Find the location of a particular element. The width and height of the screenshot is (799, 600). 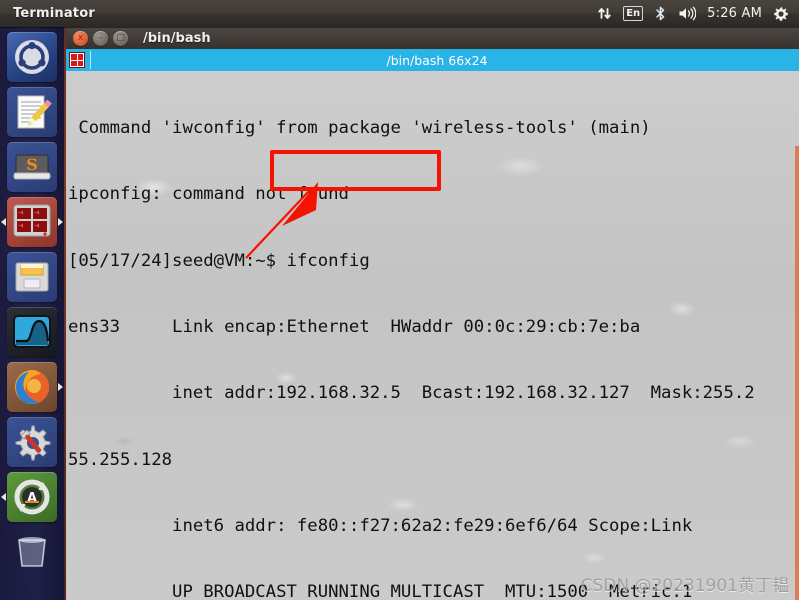

launcher-item-system-settings is located at coordinates (32, 442).